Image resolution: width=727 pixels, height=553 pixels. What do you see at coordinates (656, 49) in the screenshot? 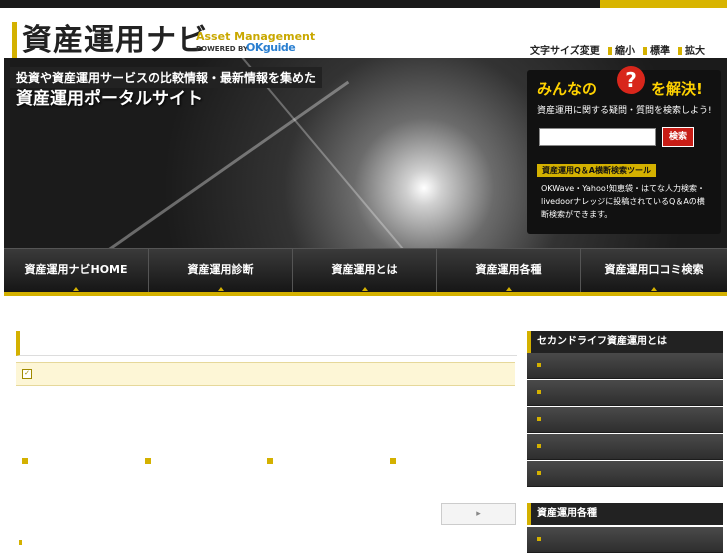
I see `font-standard-button: 標準` at bounding box center [656, 49].